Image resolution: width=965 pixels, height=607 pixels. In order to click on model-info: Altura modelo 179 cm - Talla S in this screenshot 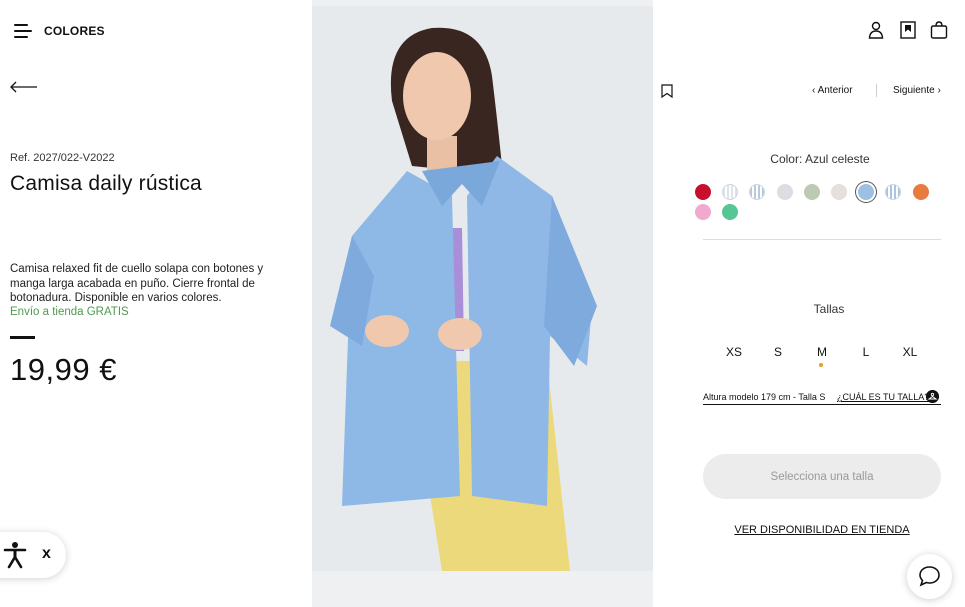, I will do `click(764, 397)`.